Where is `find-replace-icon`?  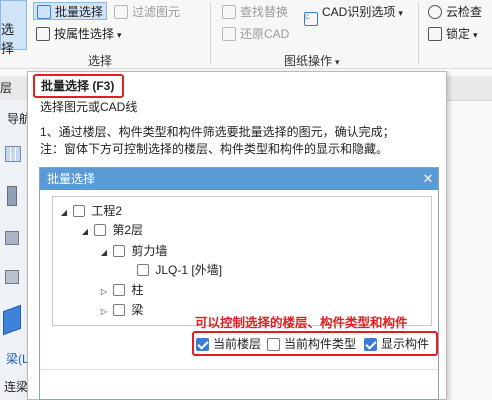
find-replace-icon is located at coordinates (229, 12).